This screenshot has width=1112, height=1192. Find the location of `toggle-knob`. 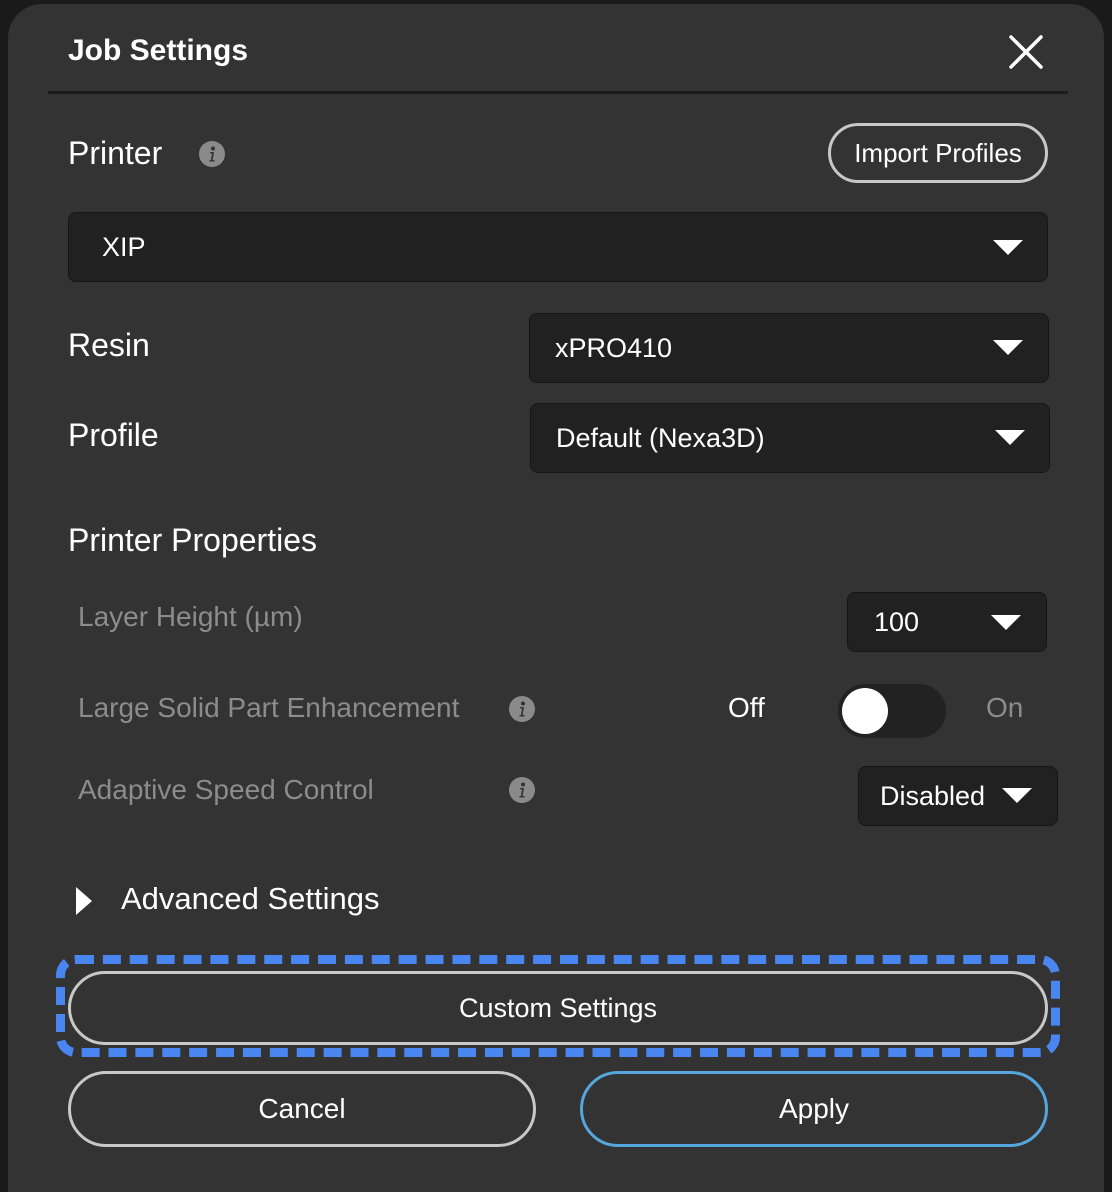

toggle-knob is located at coordinates (865, 711).